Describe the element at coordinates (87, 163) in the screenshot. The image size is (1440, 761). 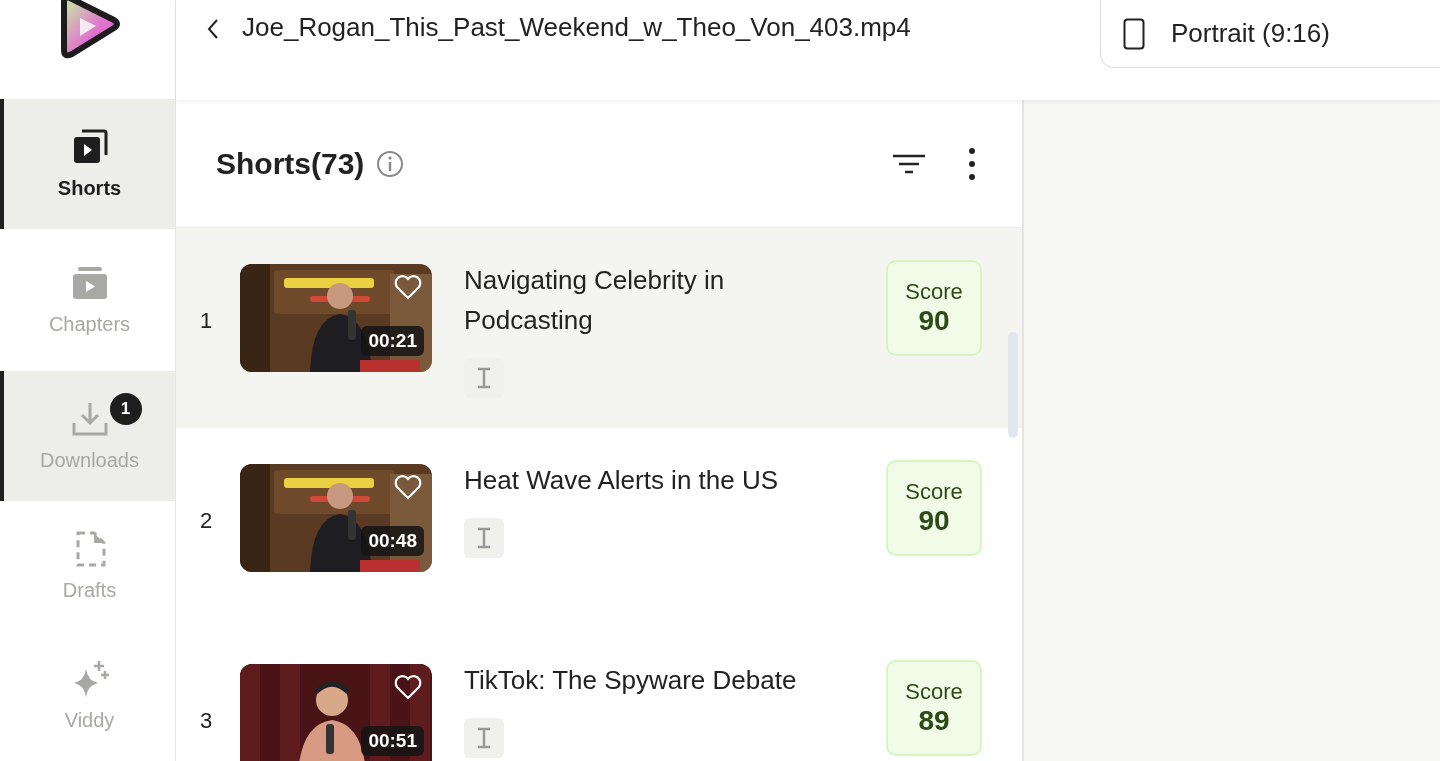
I see `sidebar-tab: Shorts` at that location.